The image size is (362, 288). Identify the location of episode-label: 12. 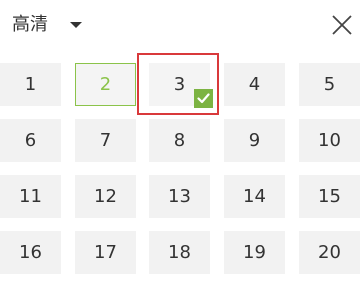
(105, 196).